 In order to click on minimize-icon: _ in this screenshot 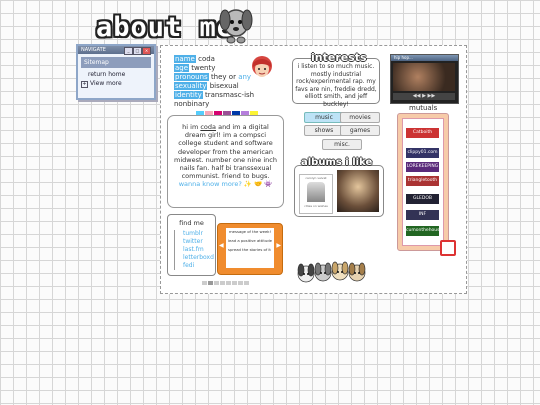, I will do `click(128, 51)`.